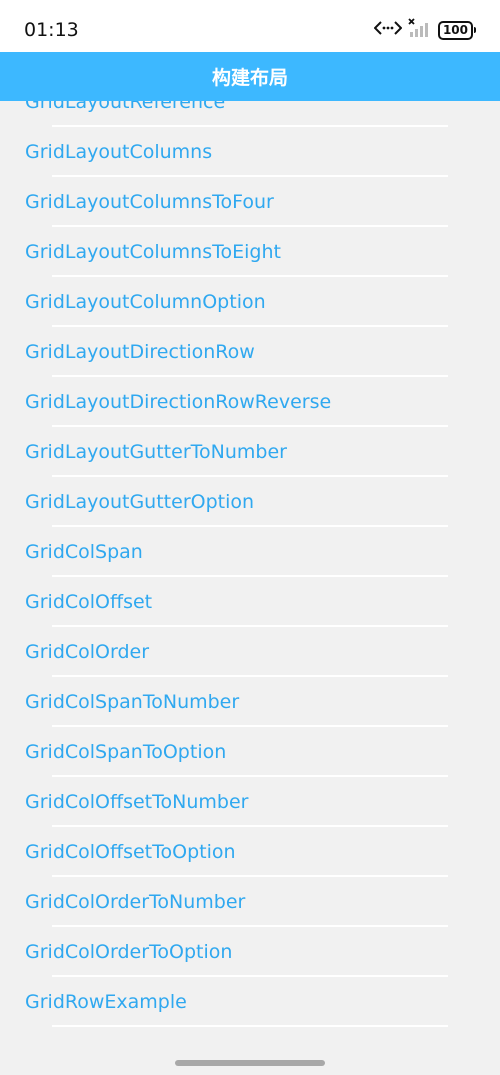 This screenshot has height=1075, width=500. What do you see at coordinates (475, 30) in the screenshot?
I see `battery-tip` at bounding box center [475, 30].